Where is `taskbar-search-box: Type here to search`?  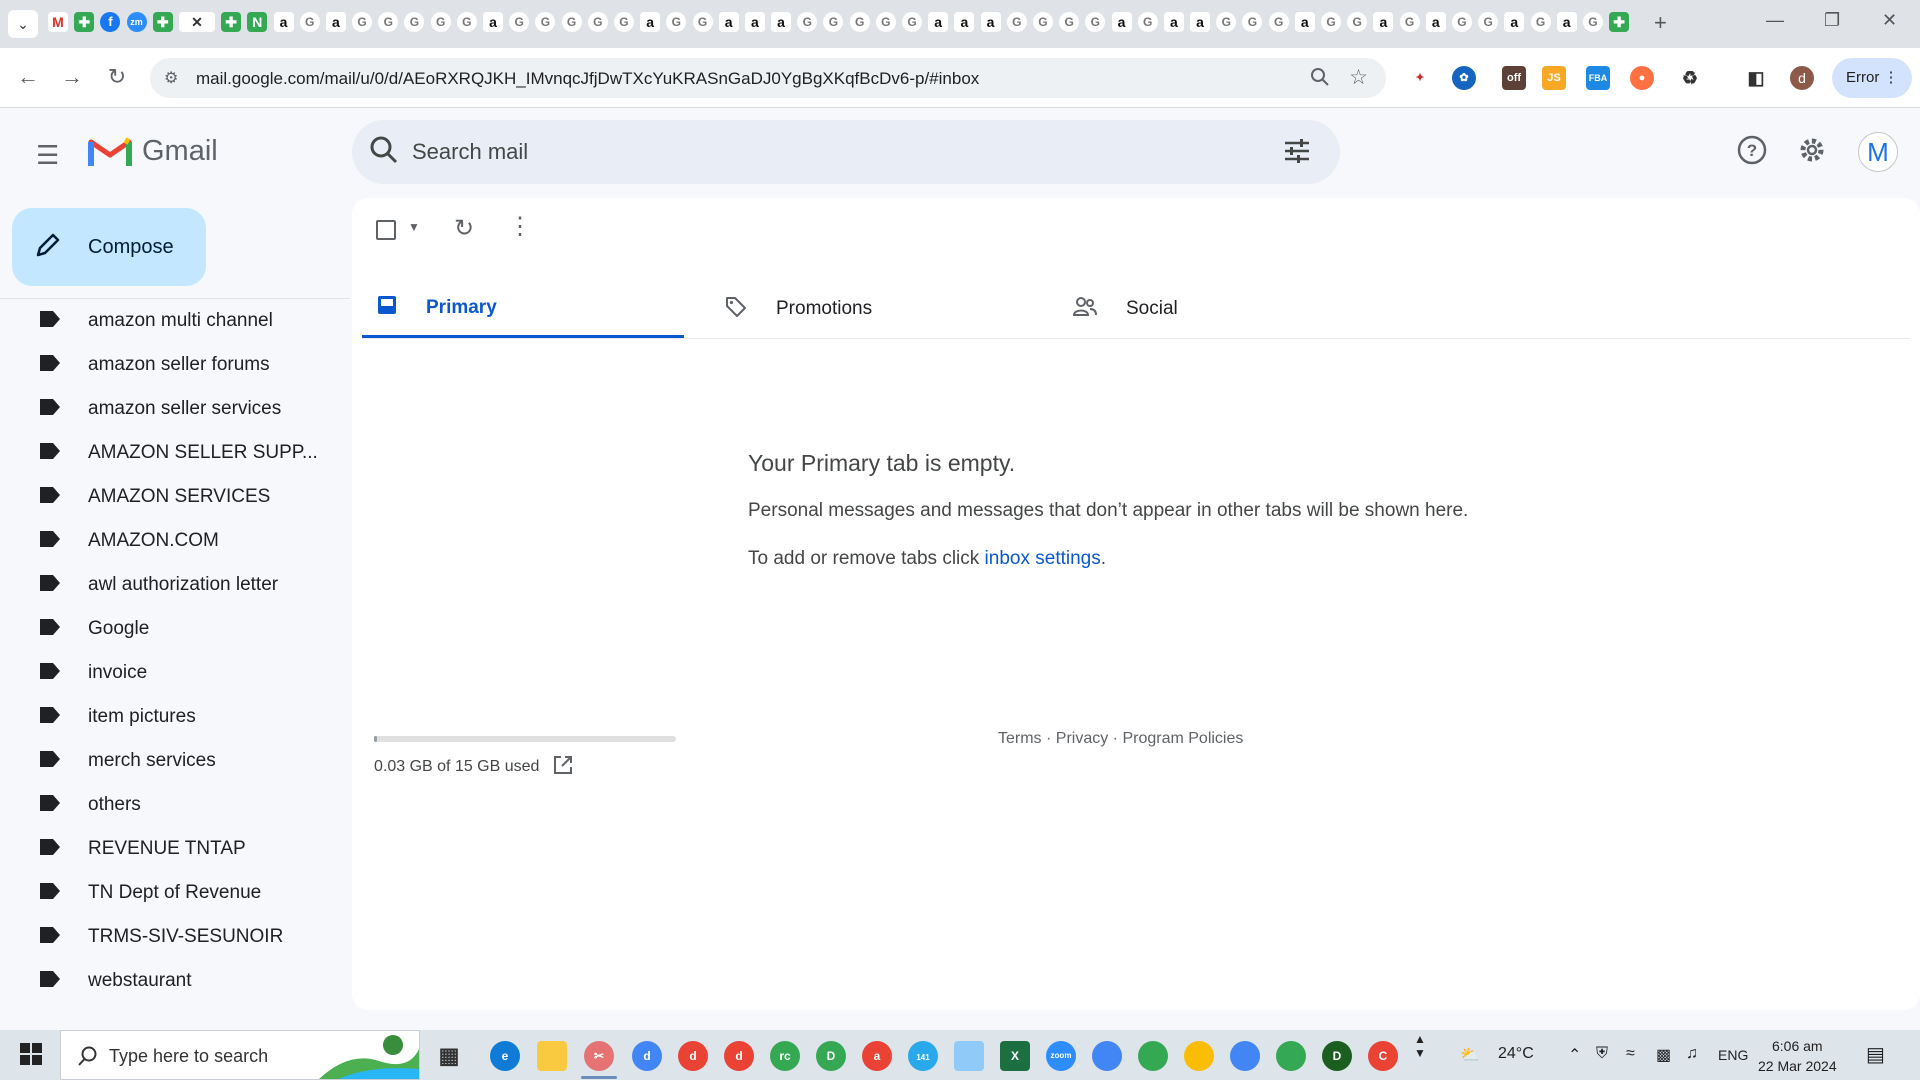 taskbar-search-box: Type here to search is located at coordinates (240, 1055).